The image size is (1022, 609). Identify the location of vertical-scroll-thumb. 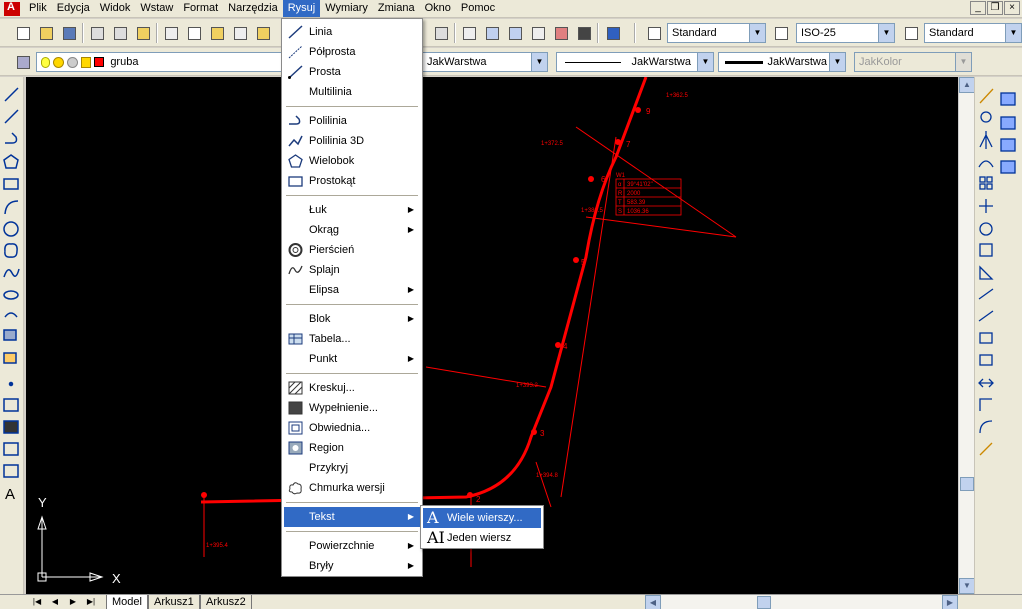
(967, 484).